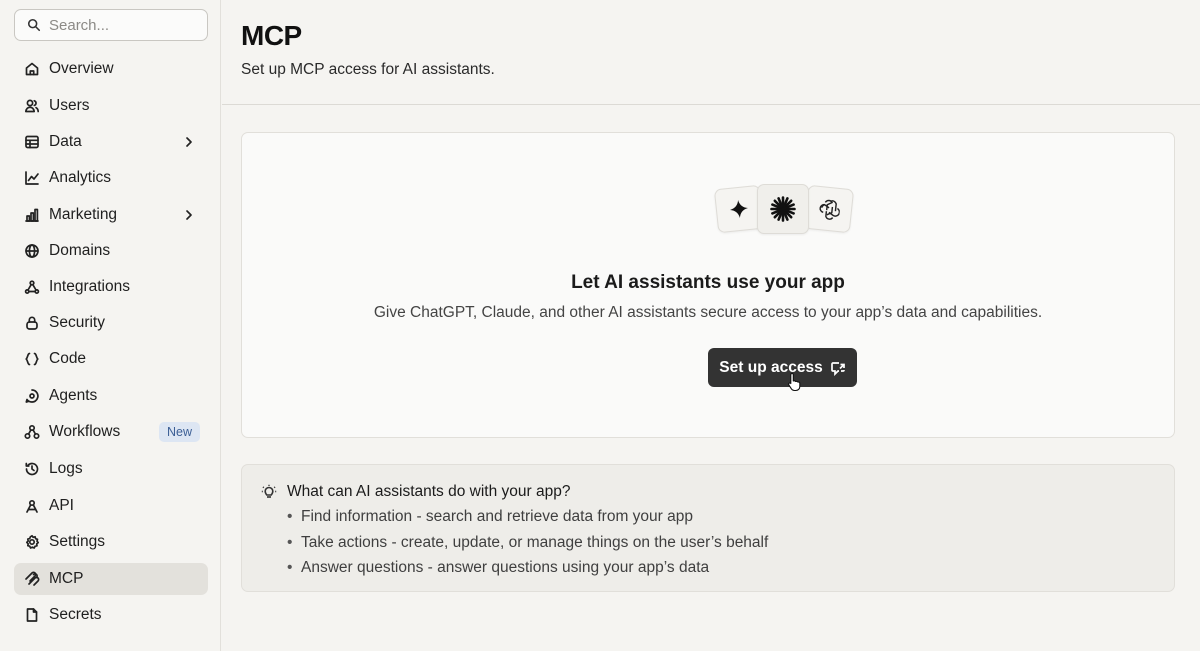 This screenshot has width=1200, height=651. I want to click on file-icon, so click(31, 615).